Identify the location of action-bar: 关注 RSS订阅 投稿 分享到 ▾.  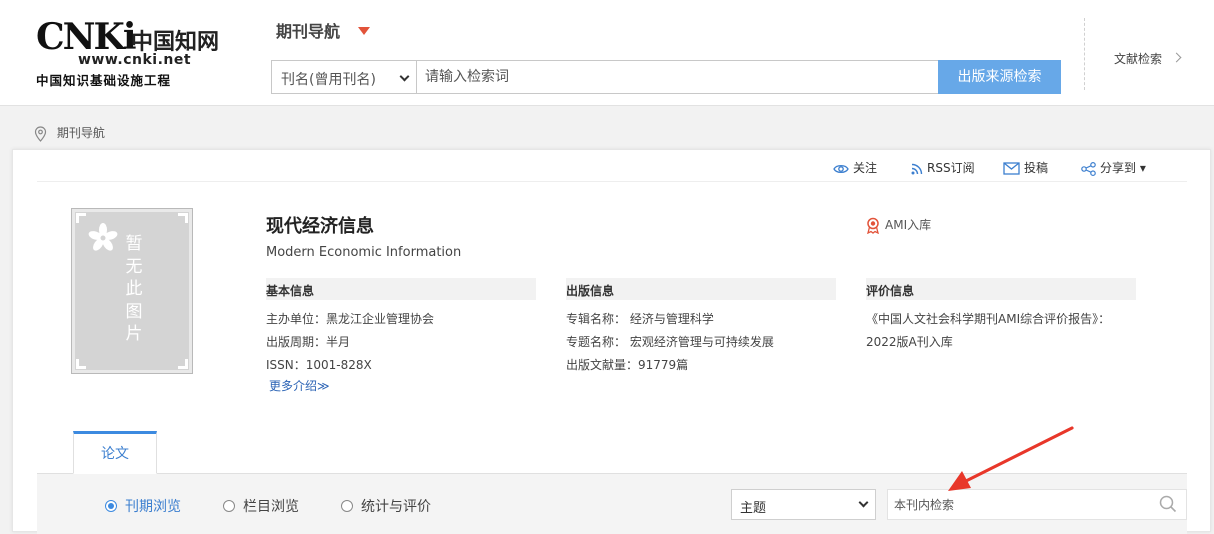
(612, 167).